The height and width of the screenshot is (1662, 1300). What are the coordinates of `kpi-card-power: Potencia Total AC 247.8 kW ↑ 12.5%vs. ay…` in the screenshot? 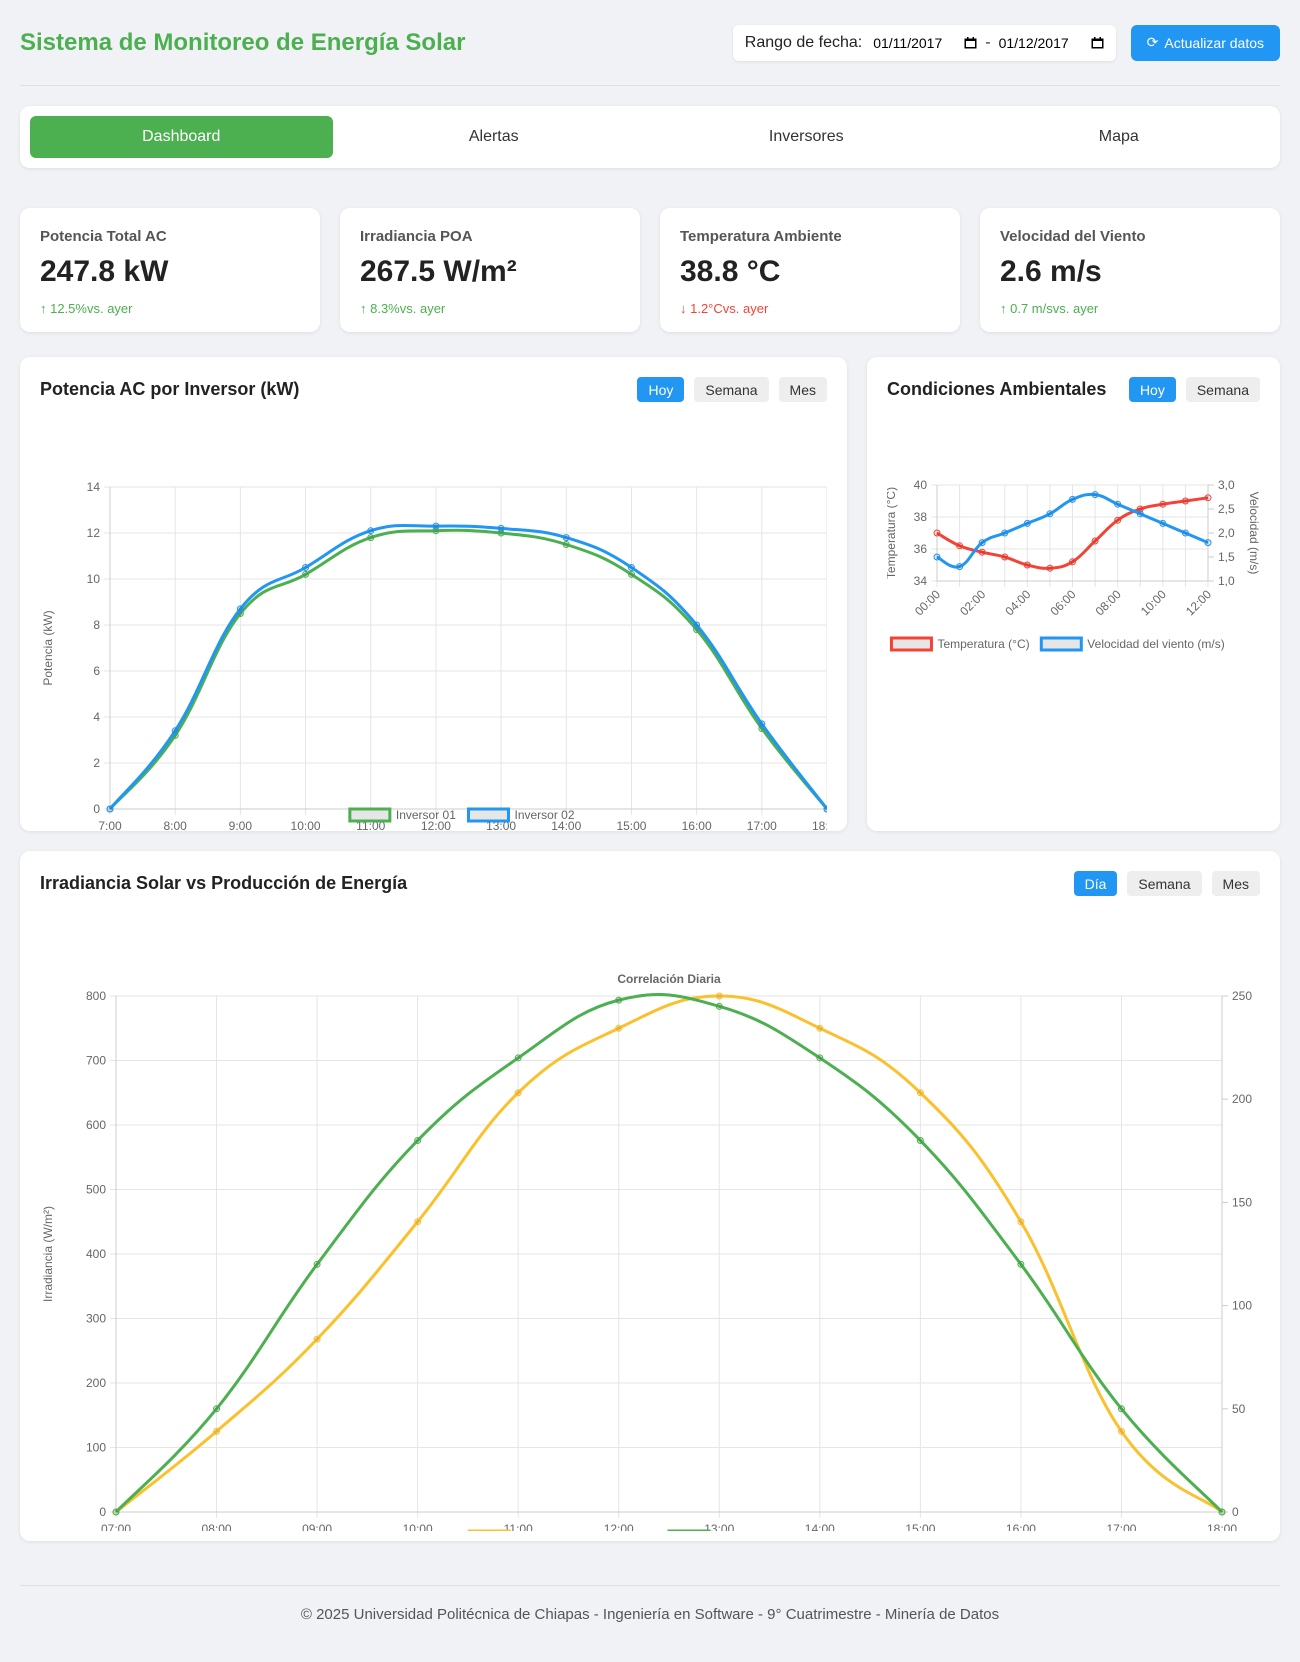 It's located at (170, 270).